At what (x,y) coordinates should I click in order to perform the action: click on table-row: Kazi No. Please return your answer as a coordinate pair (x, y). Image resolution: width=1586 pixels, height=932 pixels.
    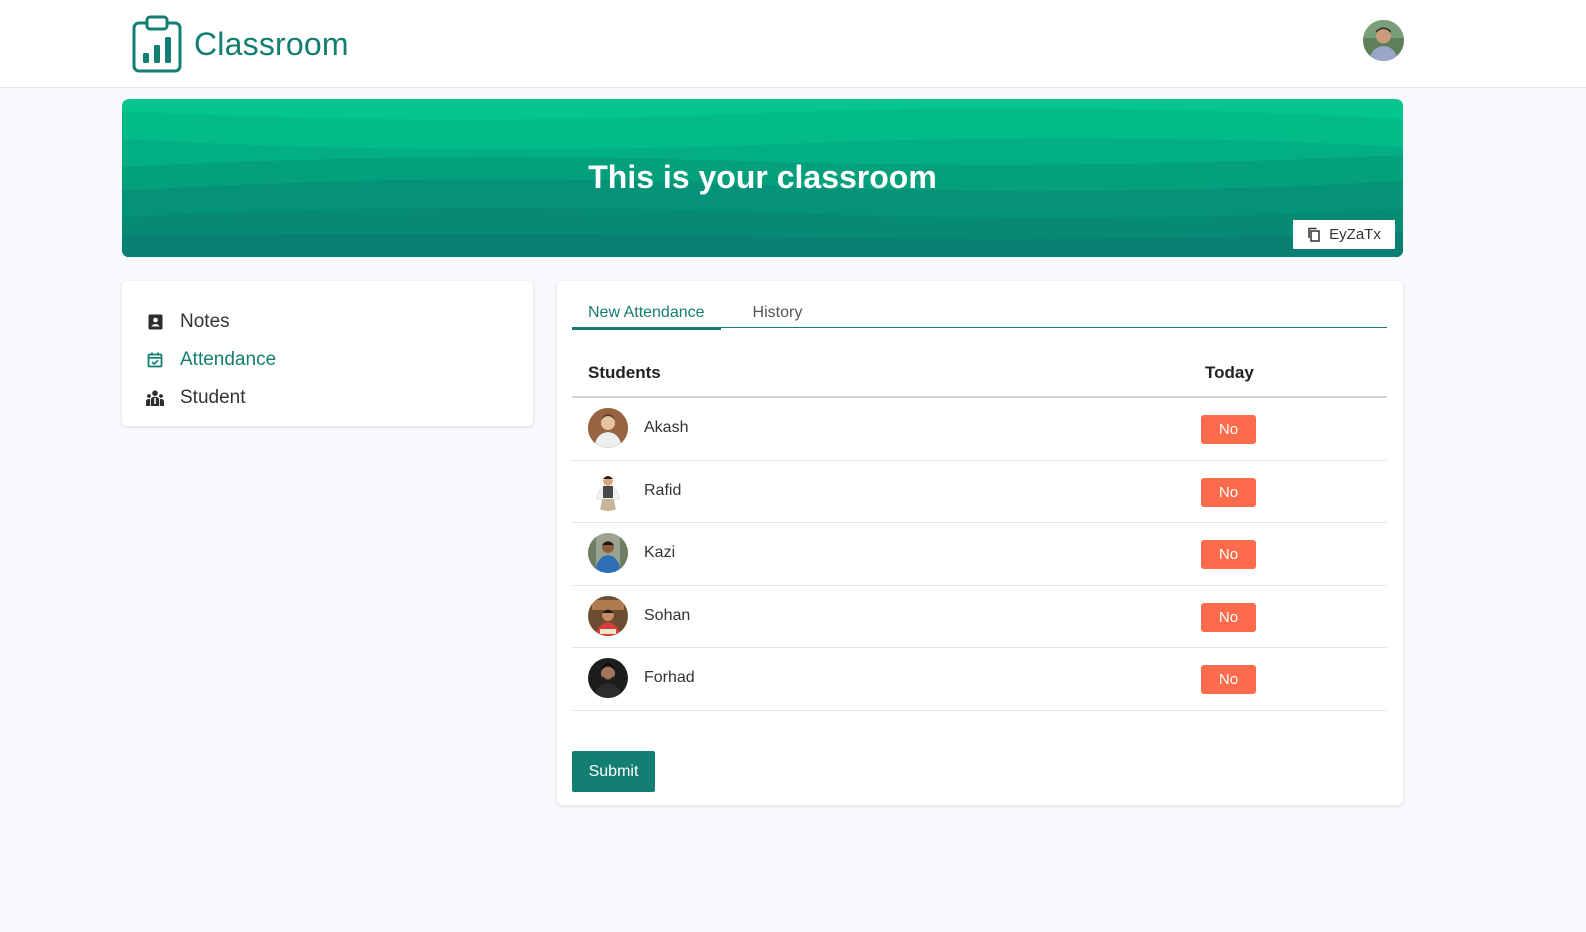
    Looking at the image, I should click on (979, 554).